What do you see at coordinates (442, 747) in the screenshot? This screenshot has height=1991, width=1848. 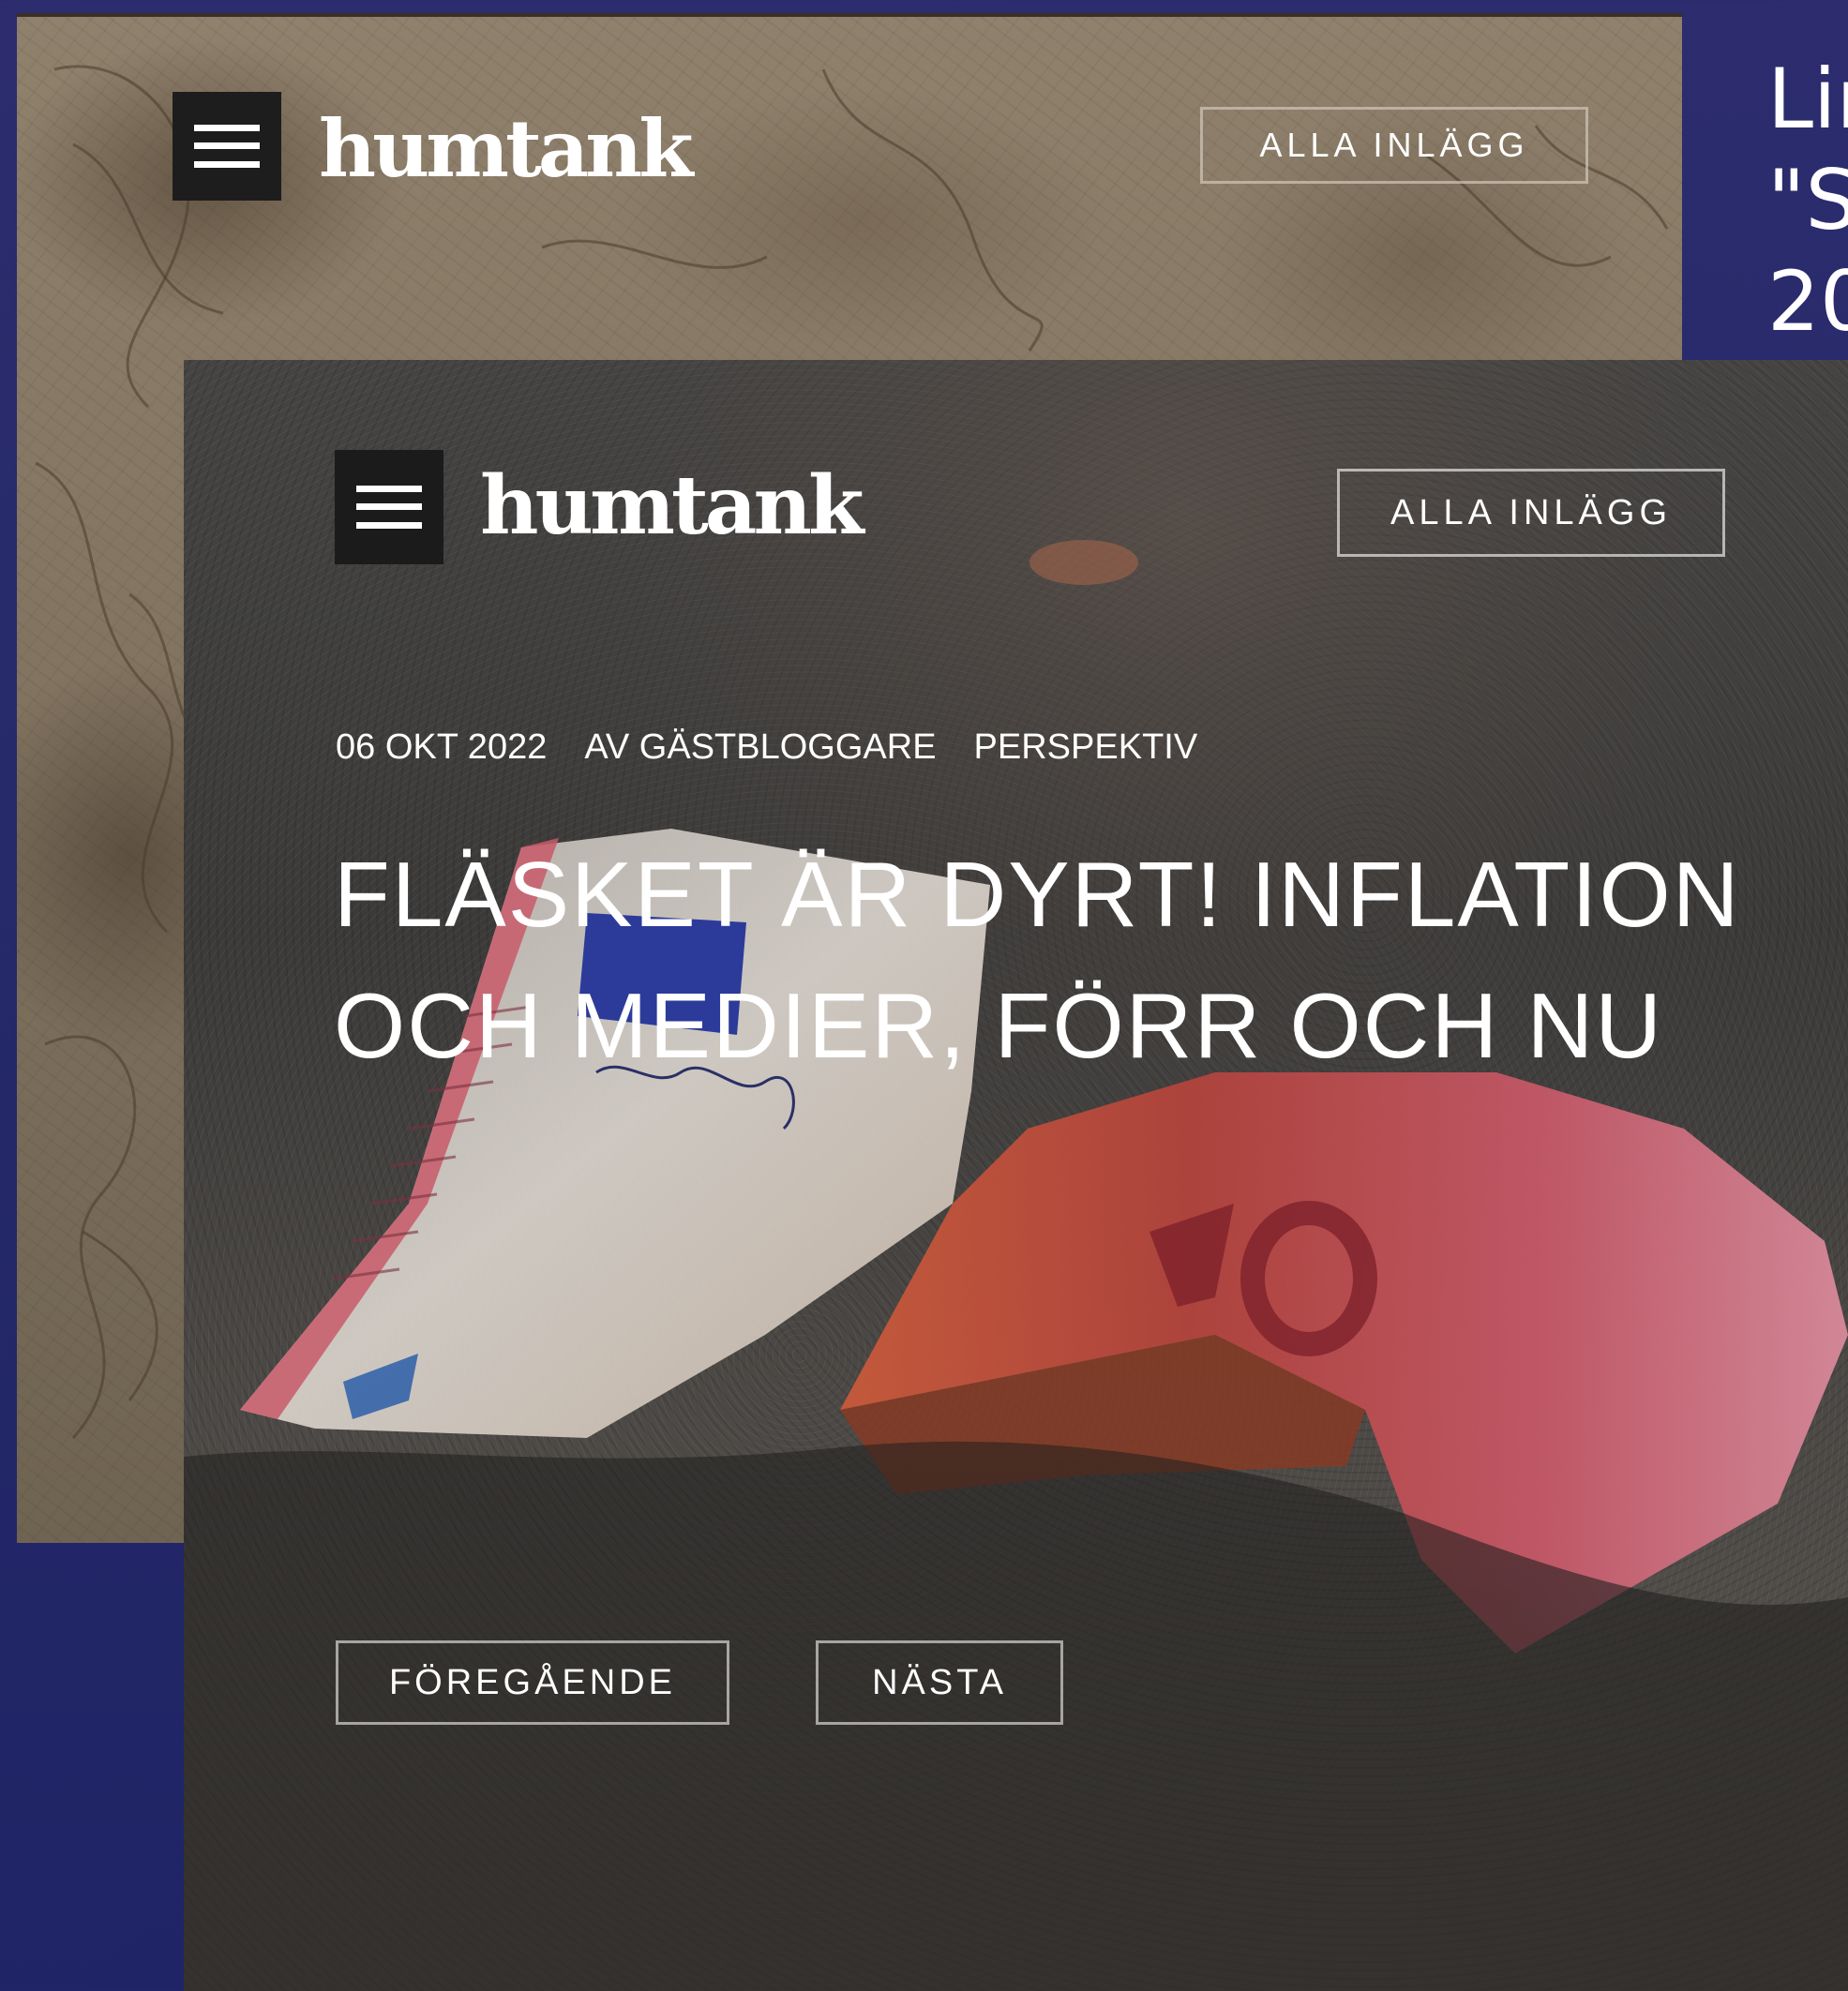 I see `post-date: 06 OKT 2022` at bounding box center [442, 747].